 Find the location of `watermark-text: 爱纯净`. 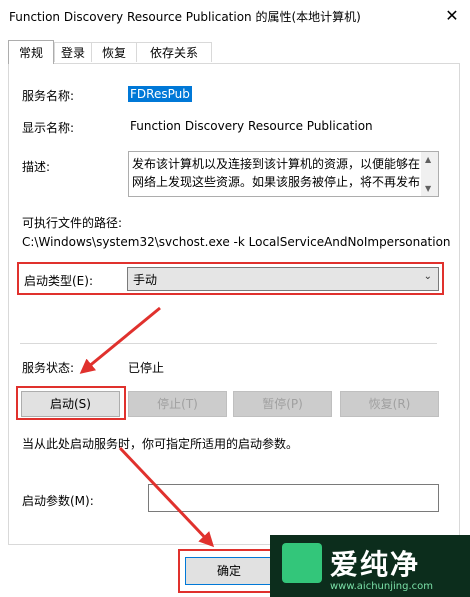

watermark-text: 爱纯净 is located at coordinates (375, 564).